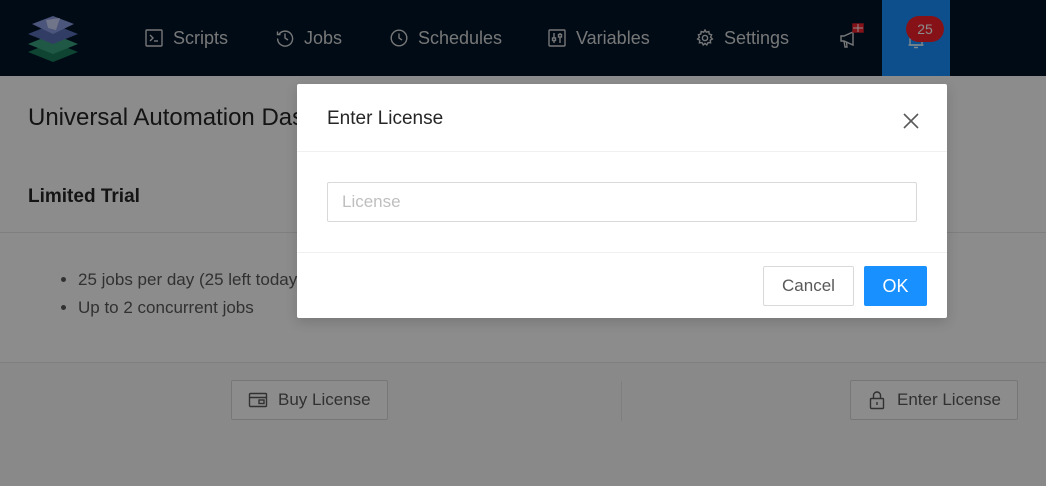  Describe the element at coordinates (911, 121) in the screenshot. I see `close-icon` at that location.